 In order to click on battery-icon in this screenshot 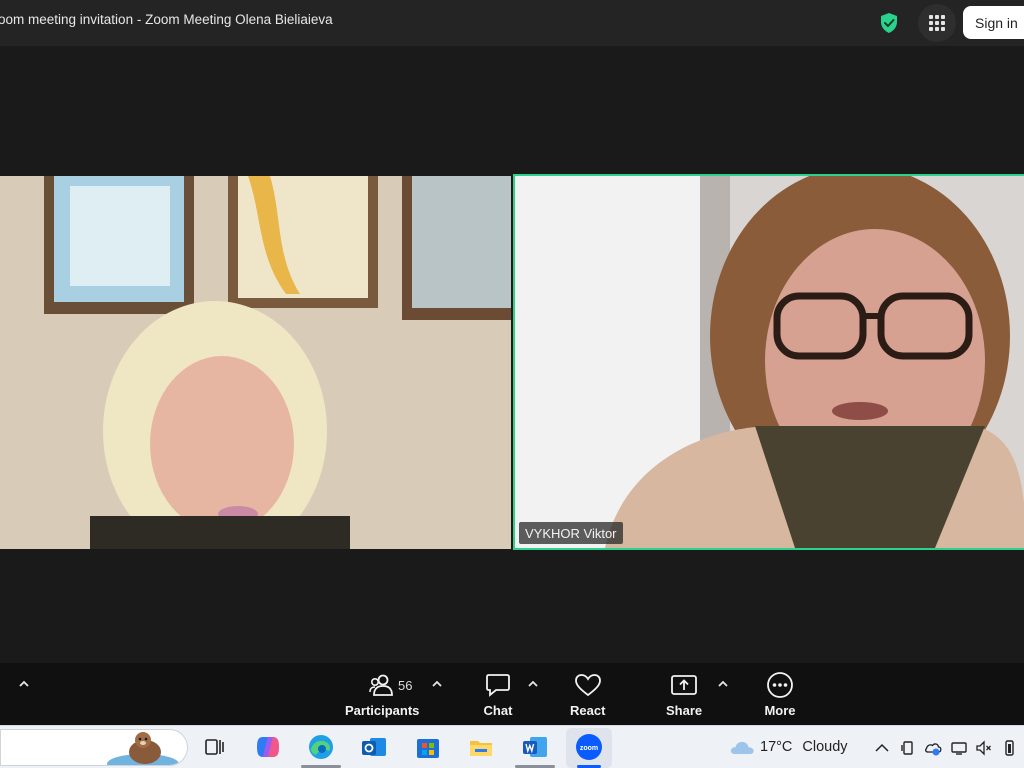, I will do `click(1009, 748)`.